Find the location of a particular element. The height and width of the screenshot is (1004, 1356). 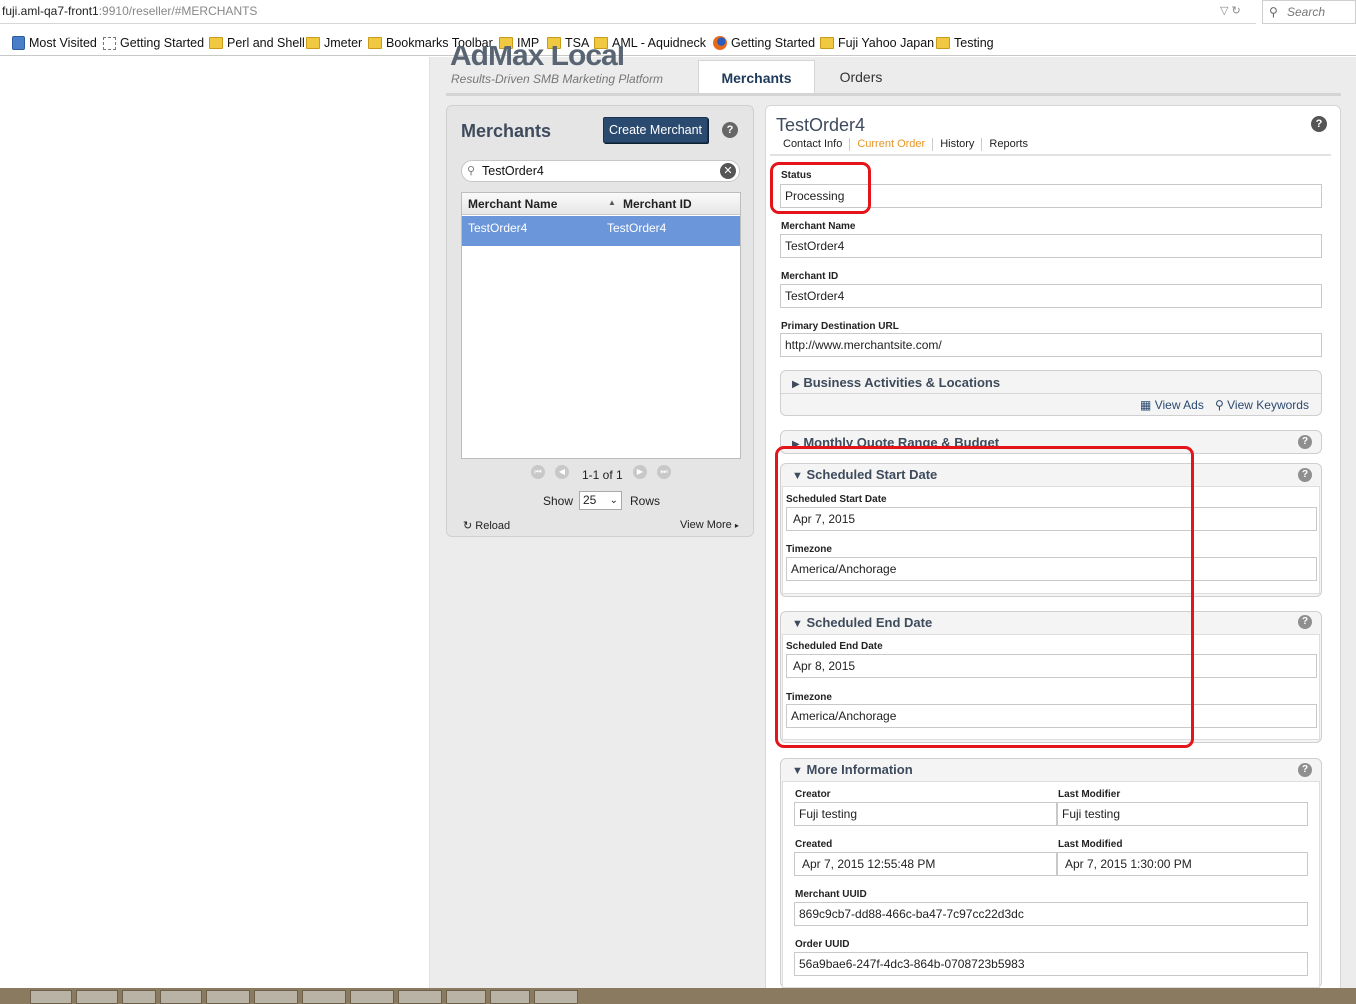

sort-asc-icon: ▲ is located at coordinates (612, 202).